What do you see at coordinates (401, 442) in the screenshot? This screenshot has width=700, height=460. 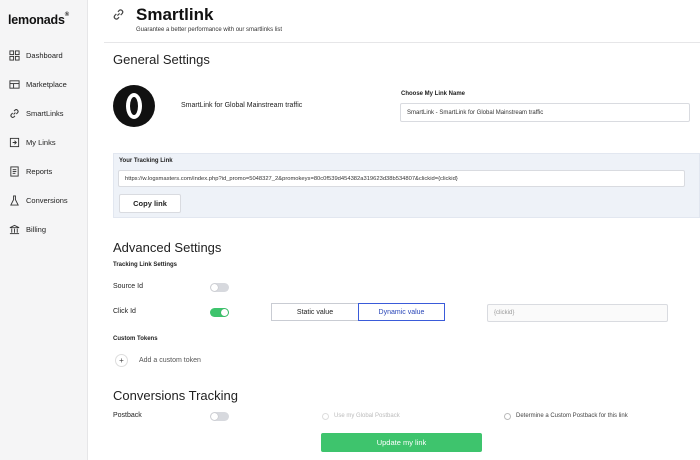 I see `update-link-button: Update my link` at bounding box center [401, 442].